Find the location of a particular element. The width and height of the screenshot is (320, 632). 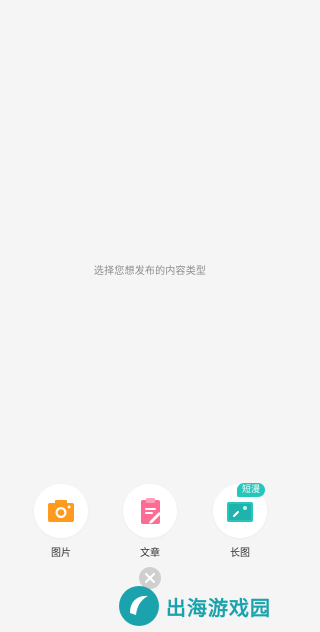

camera-icon is located at coordinates (61, 511).